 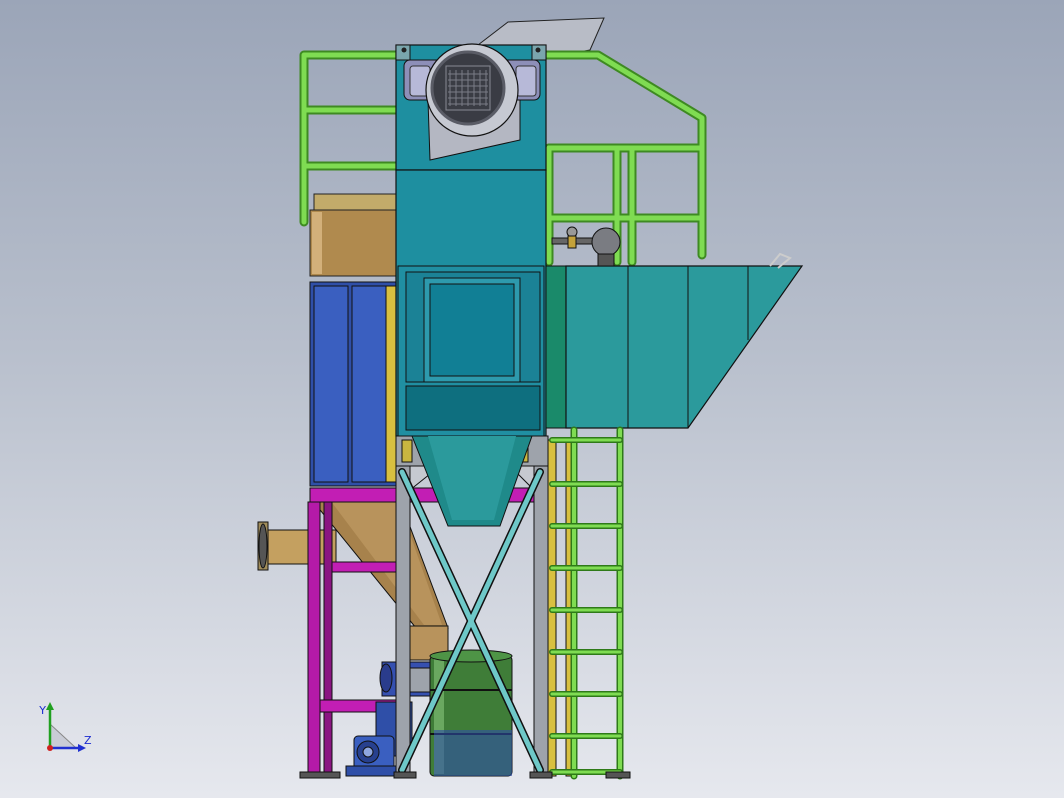 I want to click on filter-cartridges, so click(x=354, y=384).